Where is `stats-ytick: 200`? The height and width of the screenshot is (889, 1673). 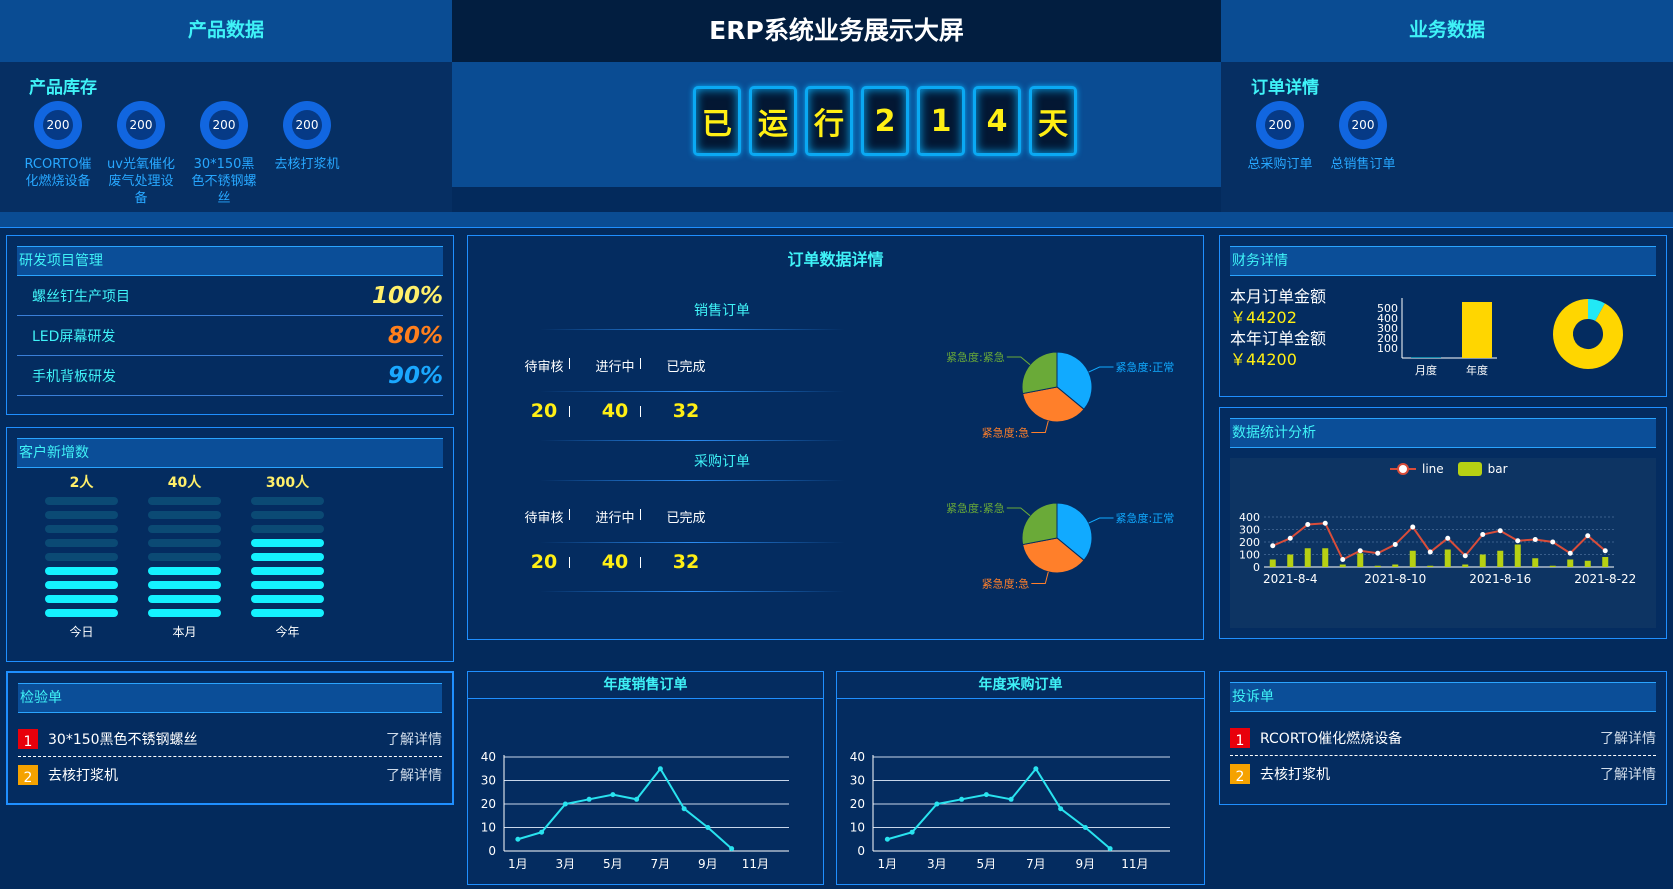 stats-ytick: 200 is located at coordinates (1249, 542).